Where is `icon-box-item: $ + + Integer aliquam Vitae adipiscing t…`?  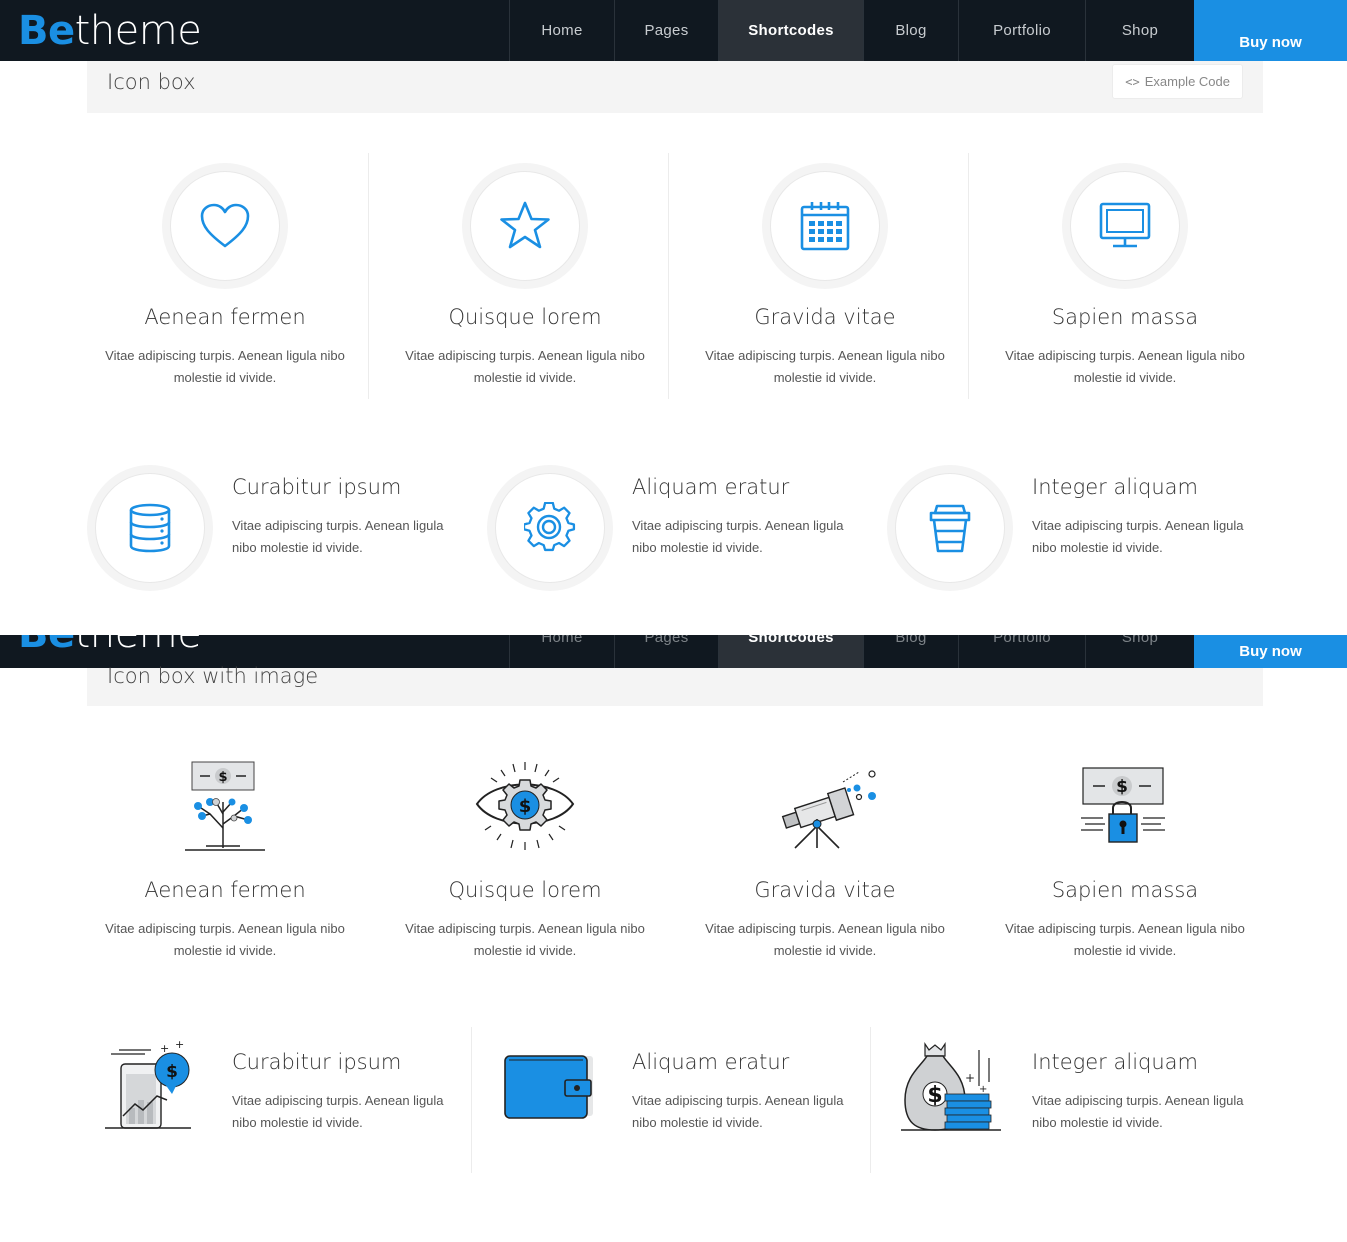 icon-box-item: $ + + Integer aliquam Vitae adipiscing t… is located at coordinates (1077, 1105).